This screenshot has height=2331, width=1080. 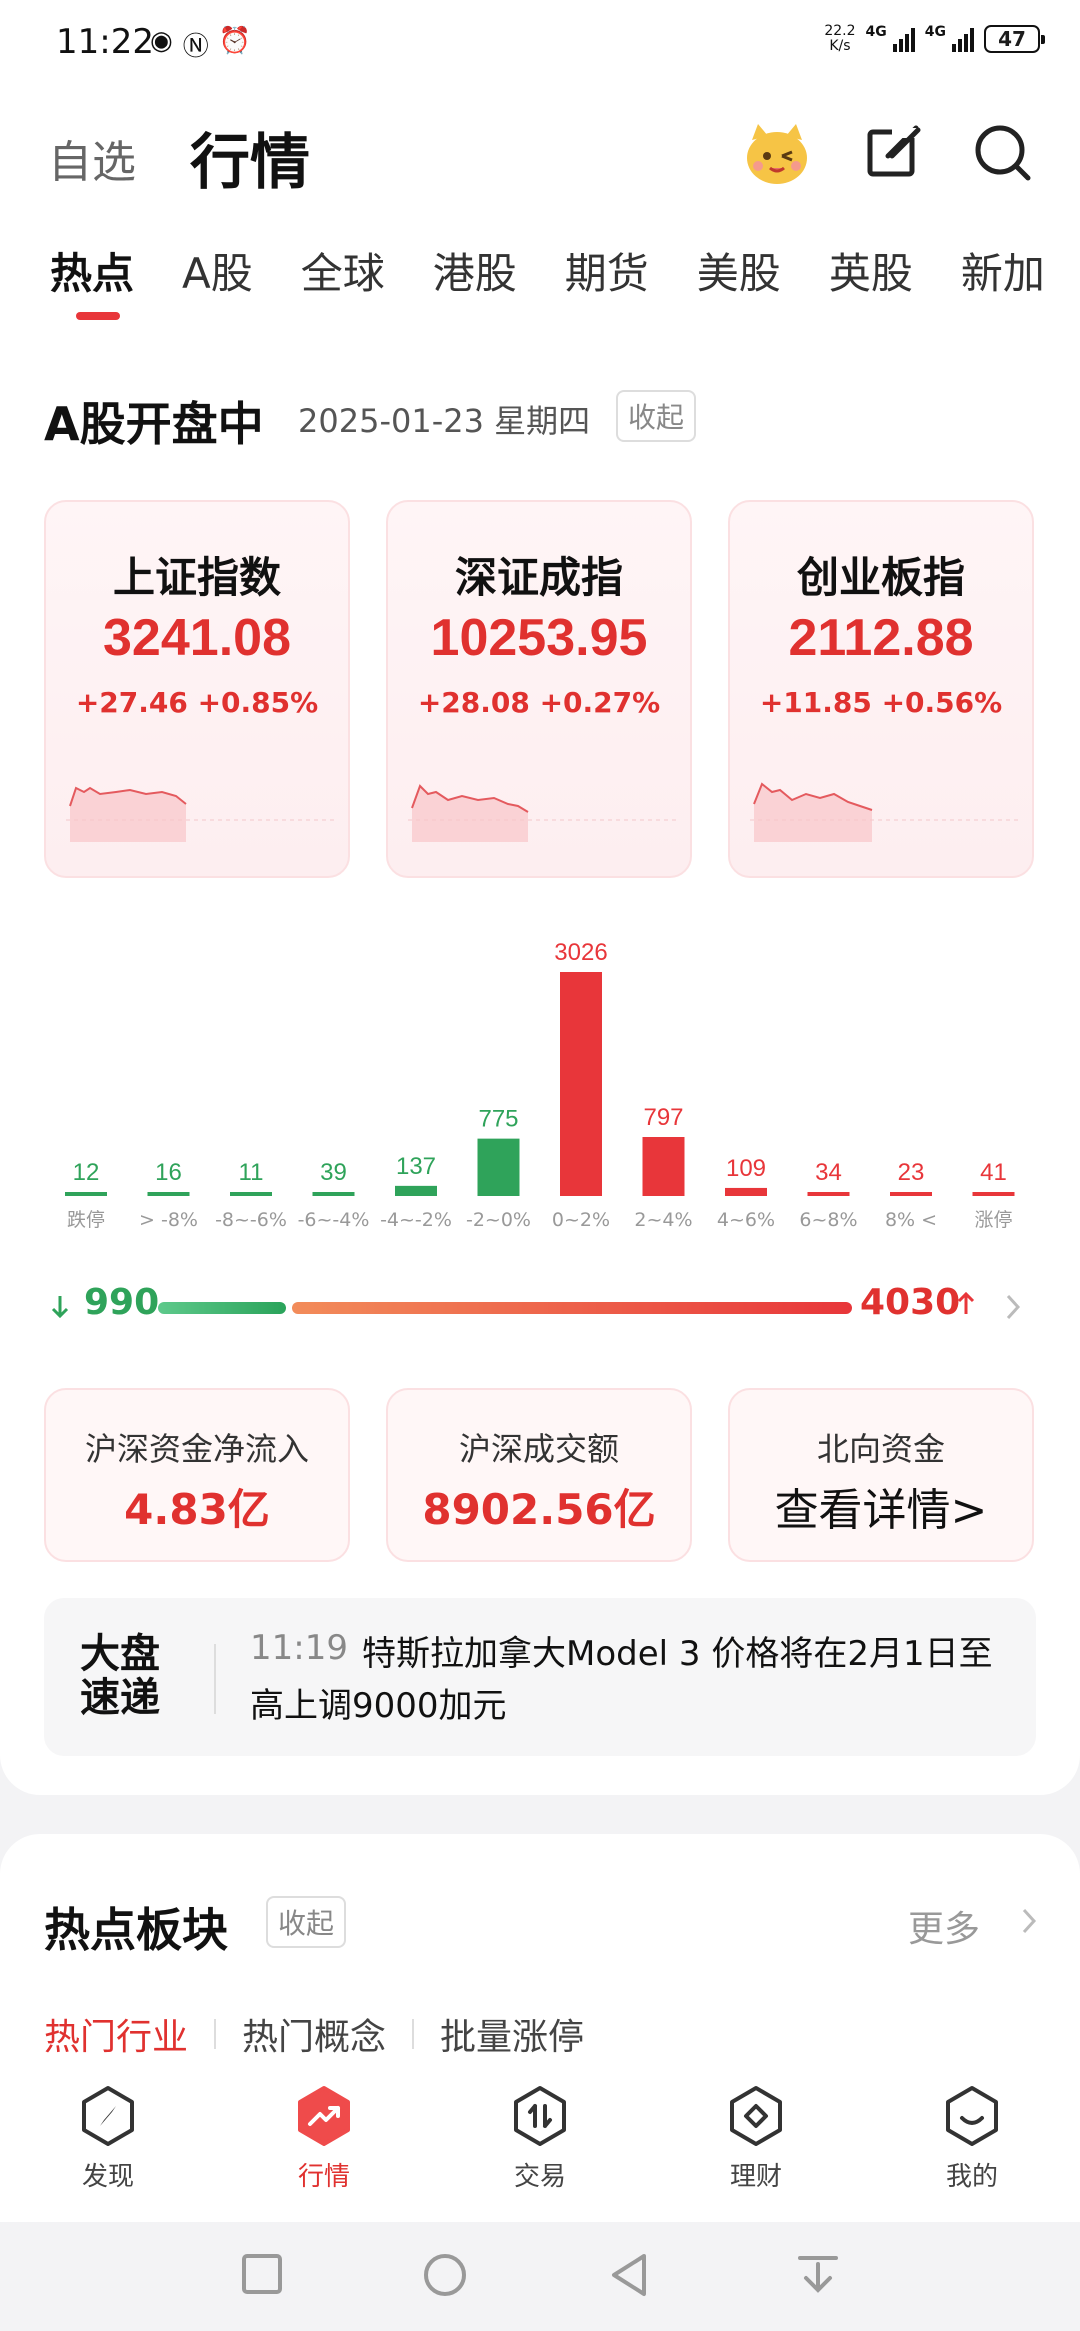 I want to click on distribution-category-label: 6~8%, so click(x=828, y=1220).